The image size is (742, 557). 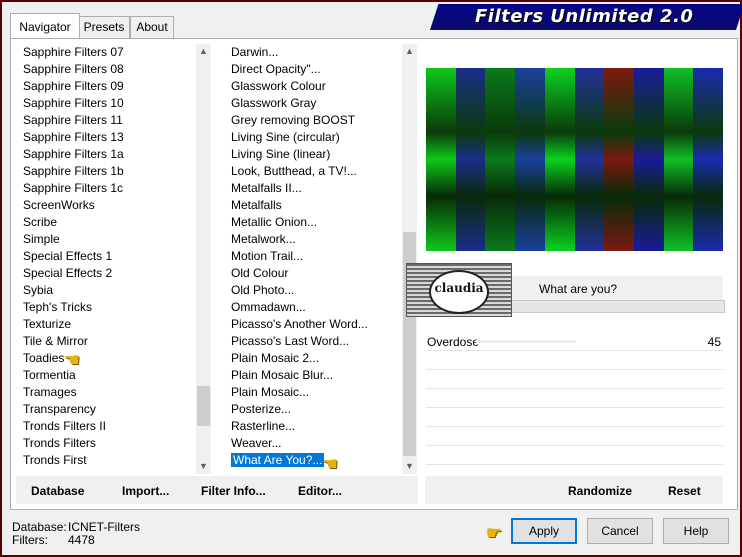 What do you see at coordinates (620, 531) in the screenshot?
I see `cancel-button: Cancel` at bounding box center [620, 531].